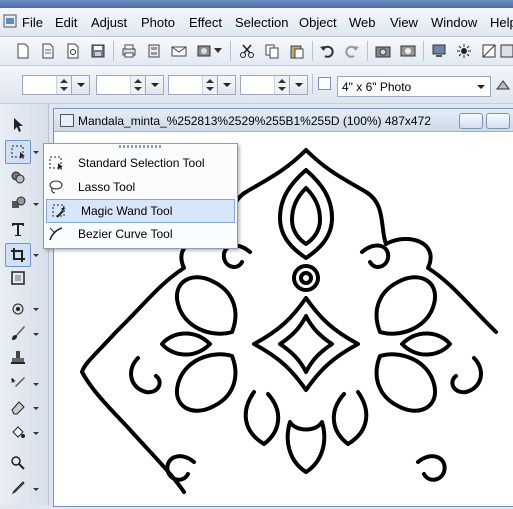  Describe the element at coordinates (18, 432) in the screenshot. I see `fill-tool-icon` at that location.